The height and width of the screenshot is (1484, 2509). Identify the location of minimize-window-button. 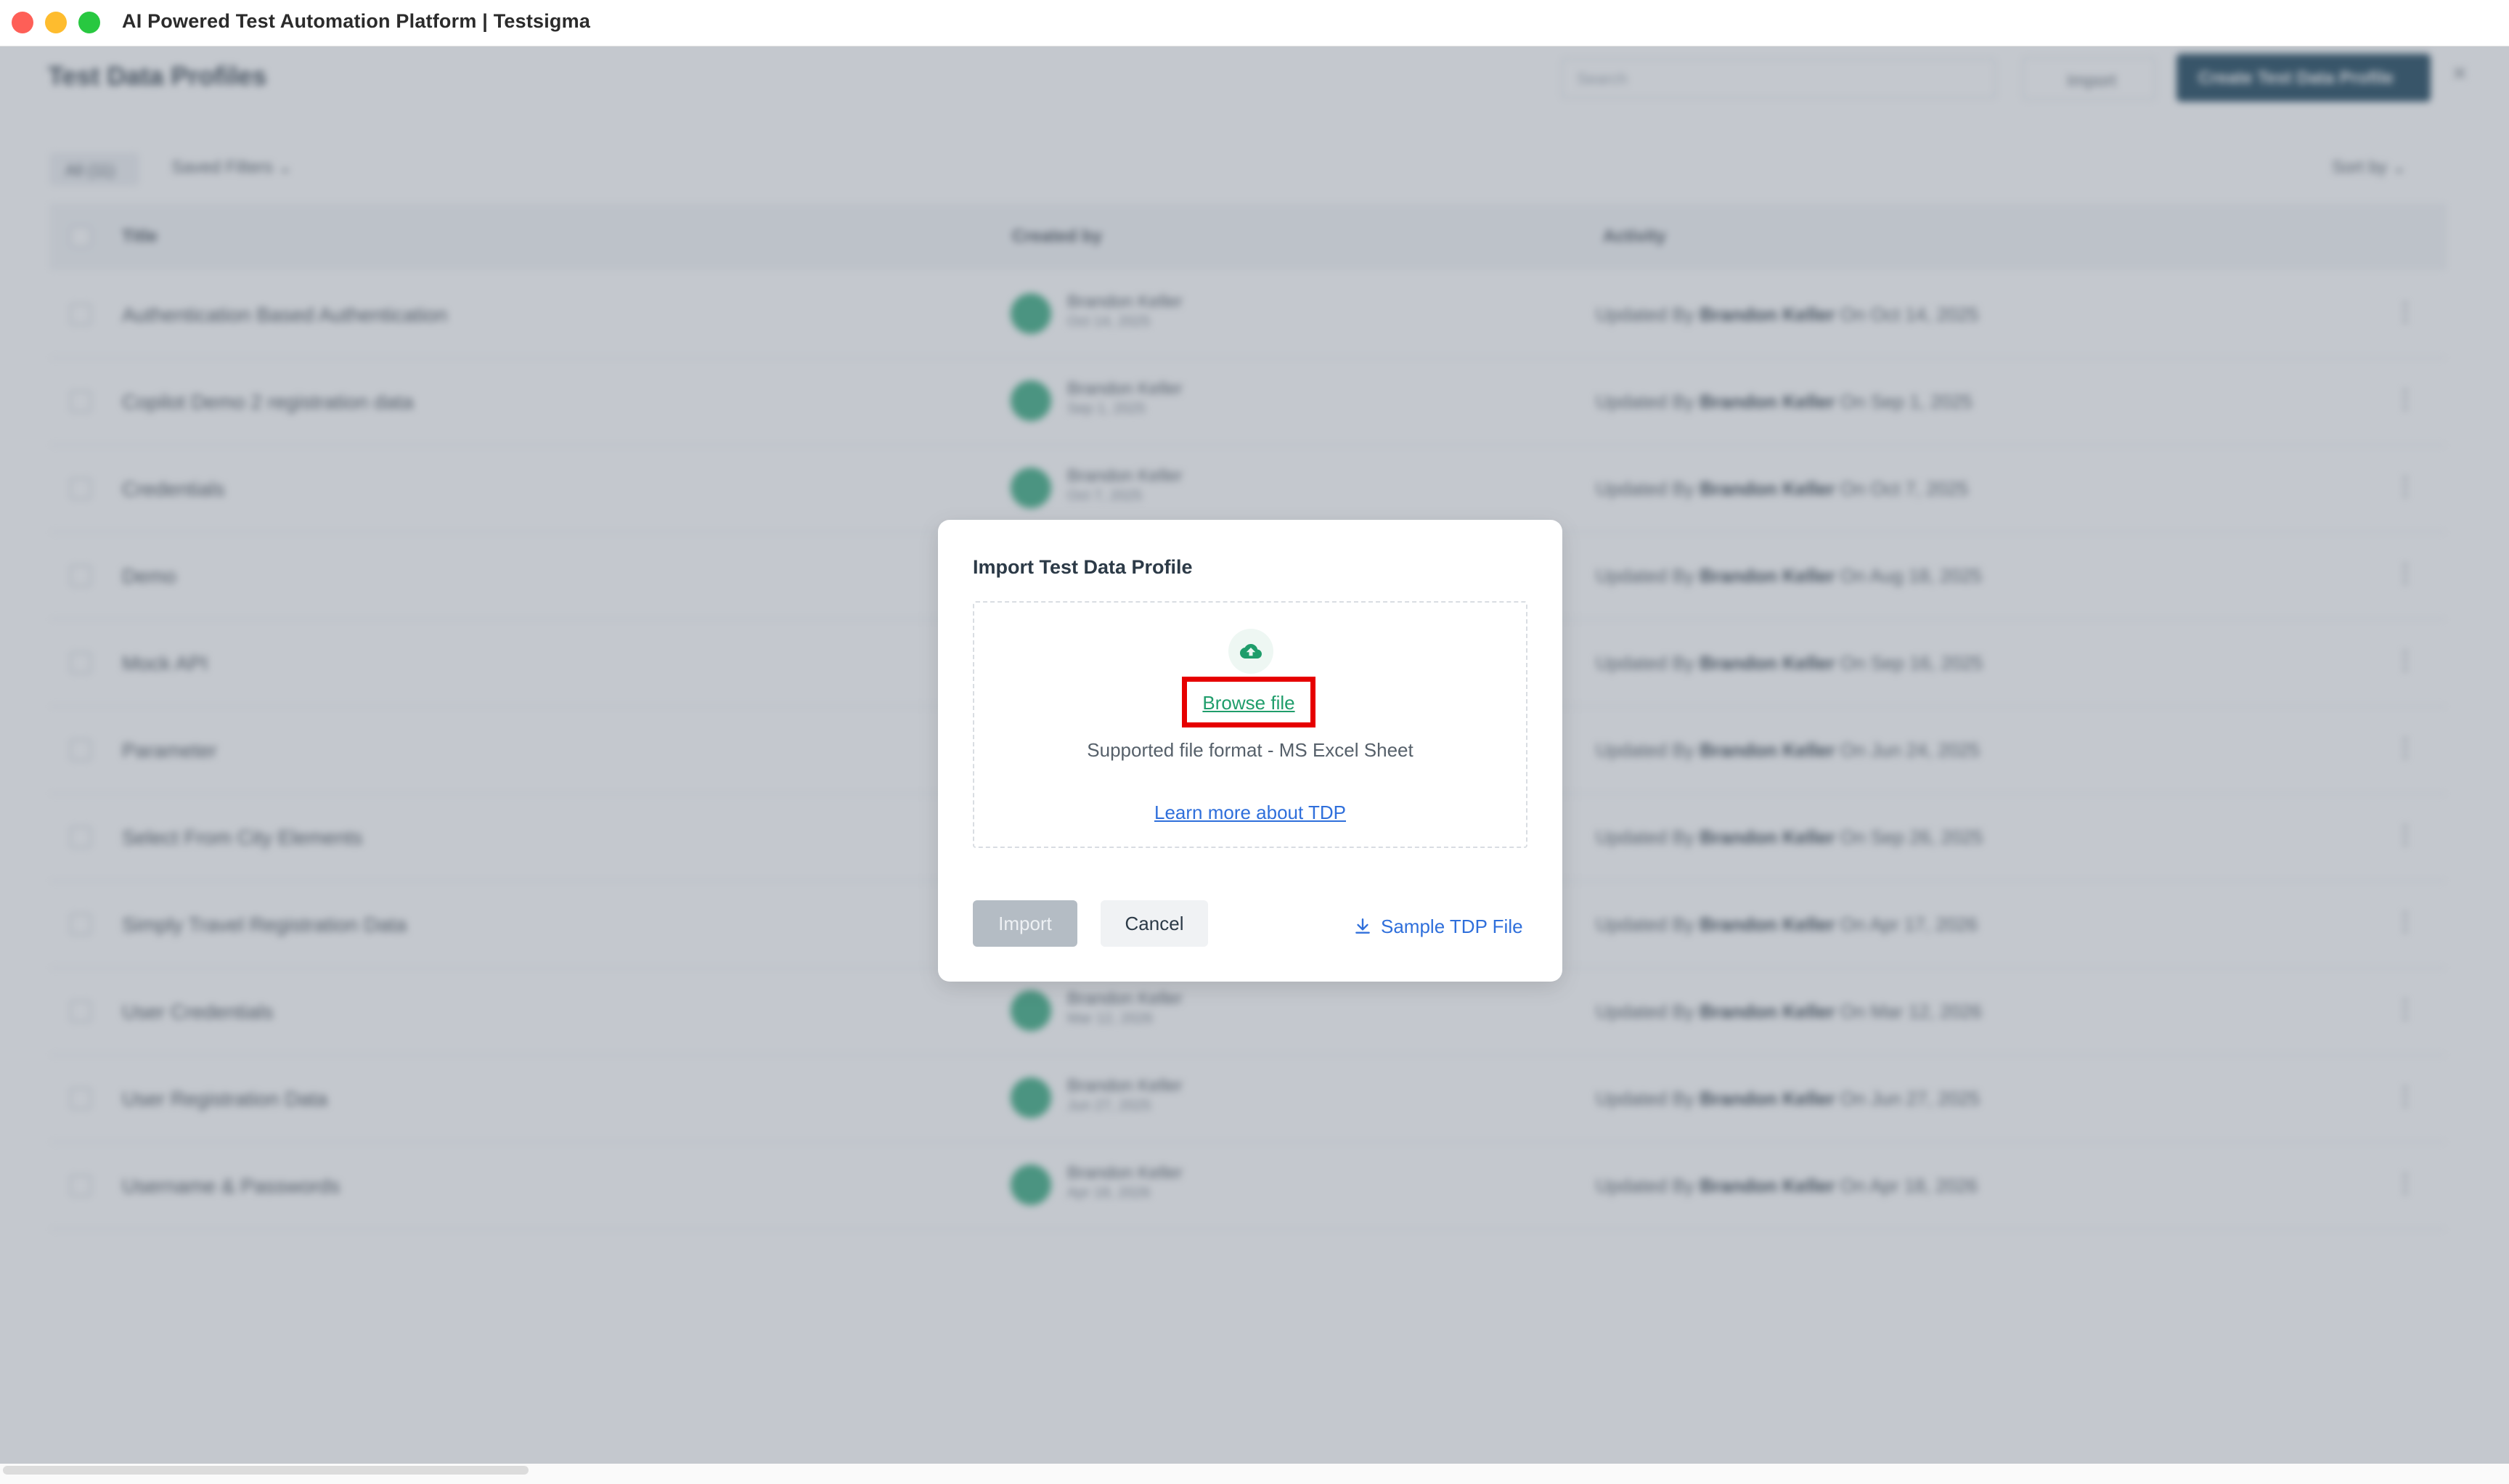
(56, 22).